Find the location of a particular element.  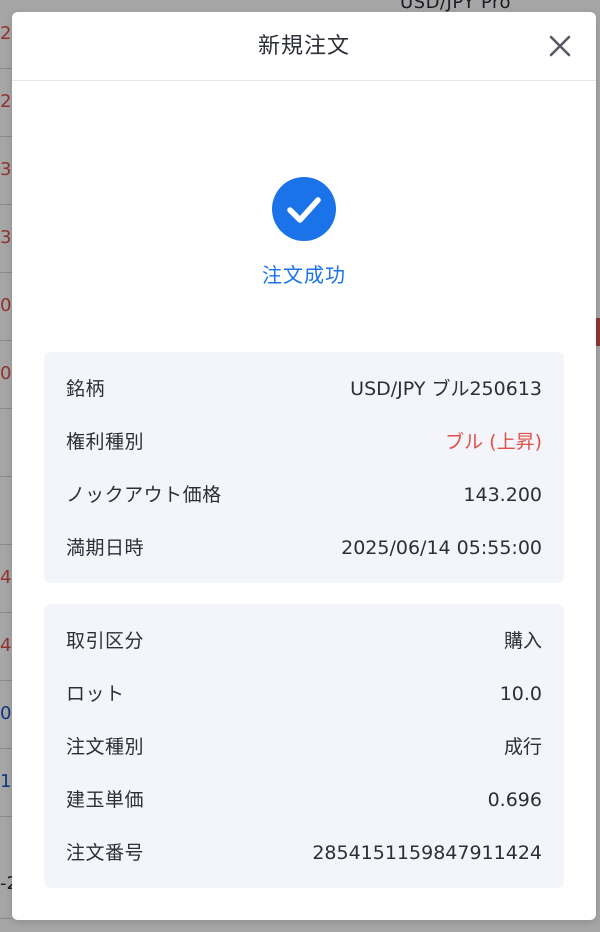

order-row: 注文番号 2854151159847911424 is located at coordinates (304, 853).